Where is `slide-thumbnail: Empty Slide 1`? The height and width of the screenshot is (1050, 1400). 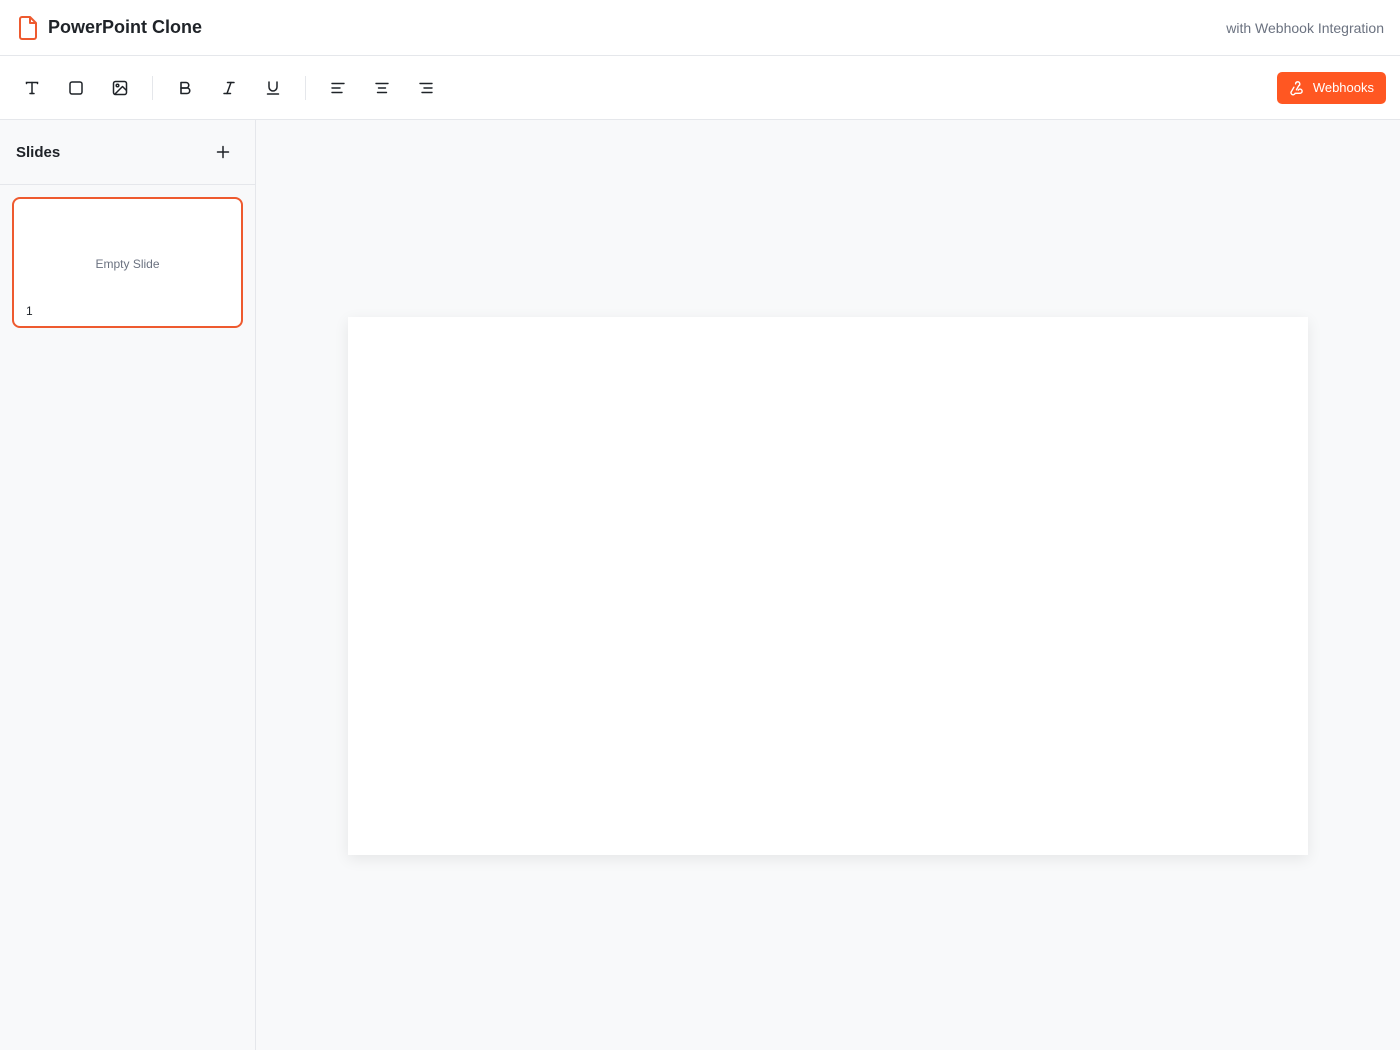
slide-thumbnail: Empty Slide 1 is located at coordinates (127, 262).